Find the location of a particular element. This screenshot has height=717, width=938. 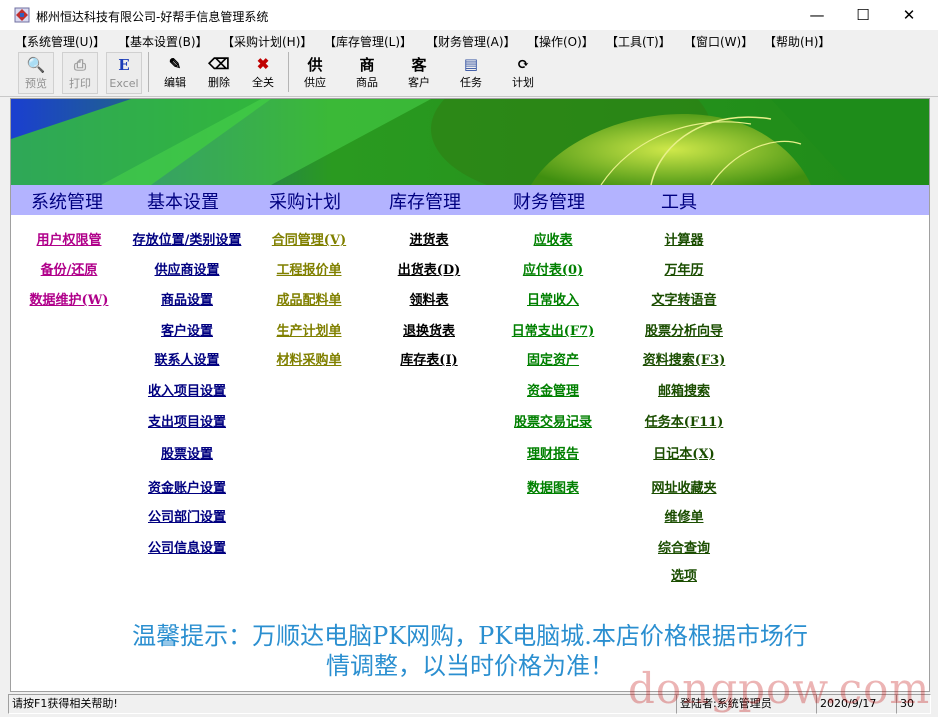

link-fixed-assets: 固定资产 is located at coordinates (553, 358).